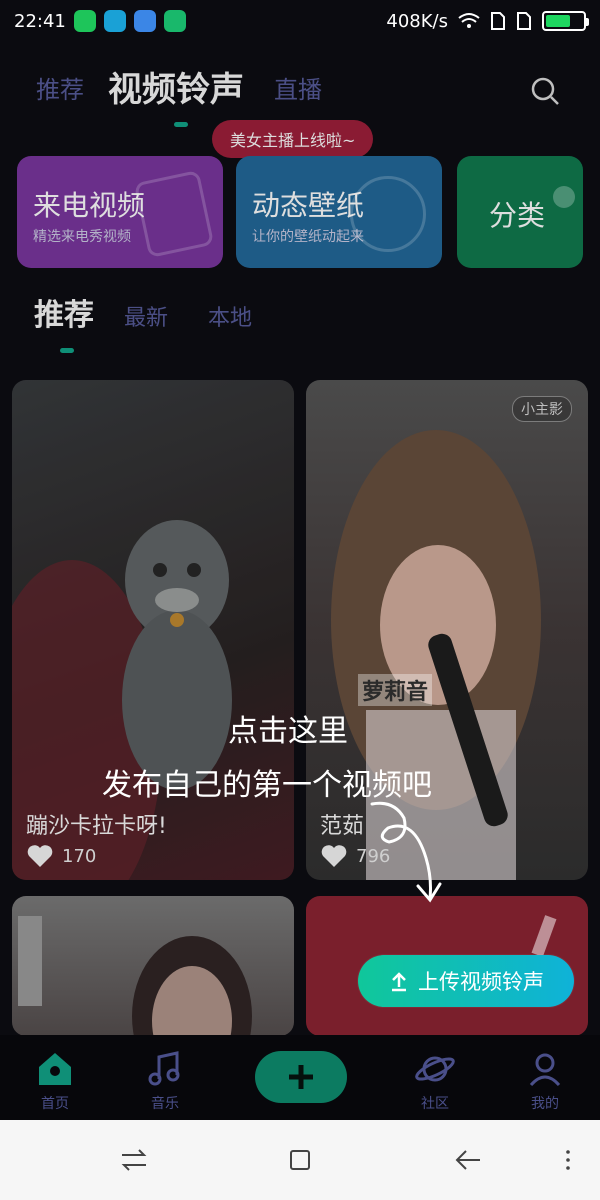 This screenshot has width=600, height=1200. I want to click on bottom-nav: 首页 音乐 社区 我的, so click(300, 1077).